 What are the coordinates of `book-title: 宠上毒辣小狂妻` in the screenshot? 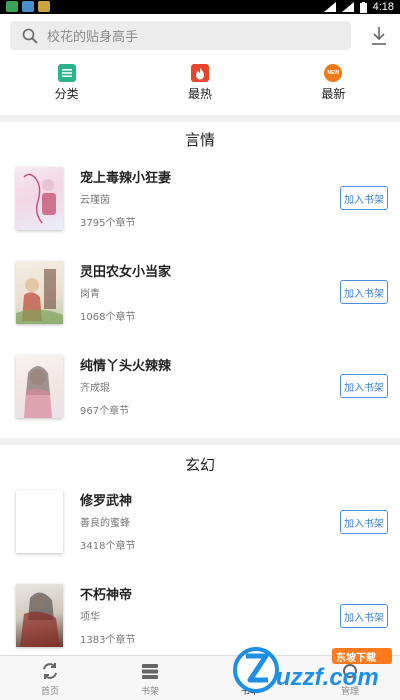 It's located at (126, 178).